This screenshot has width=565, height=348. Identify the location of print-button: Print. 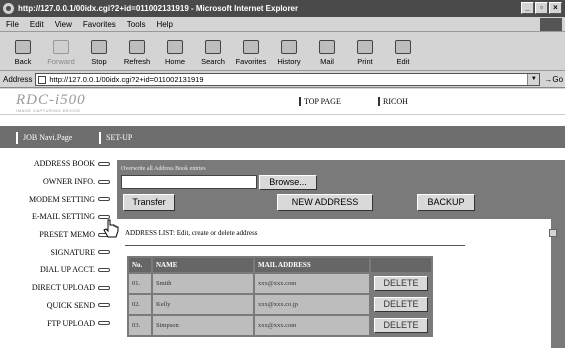
(365, 51).